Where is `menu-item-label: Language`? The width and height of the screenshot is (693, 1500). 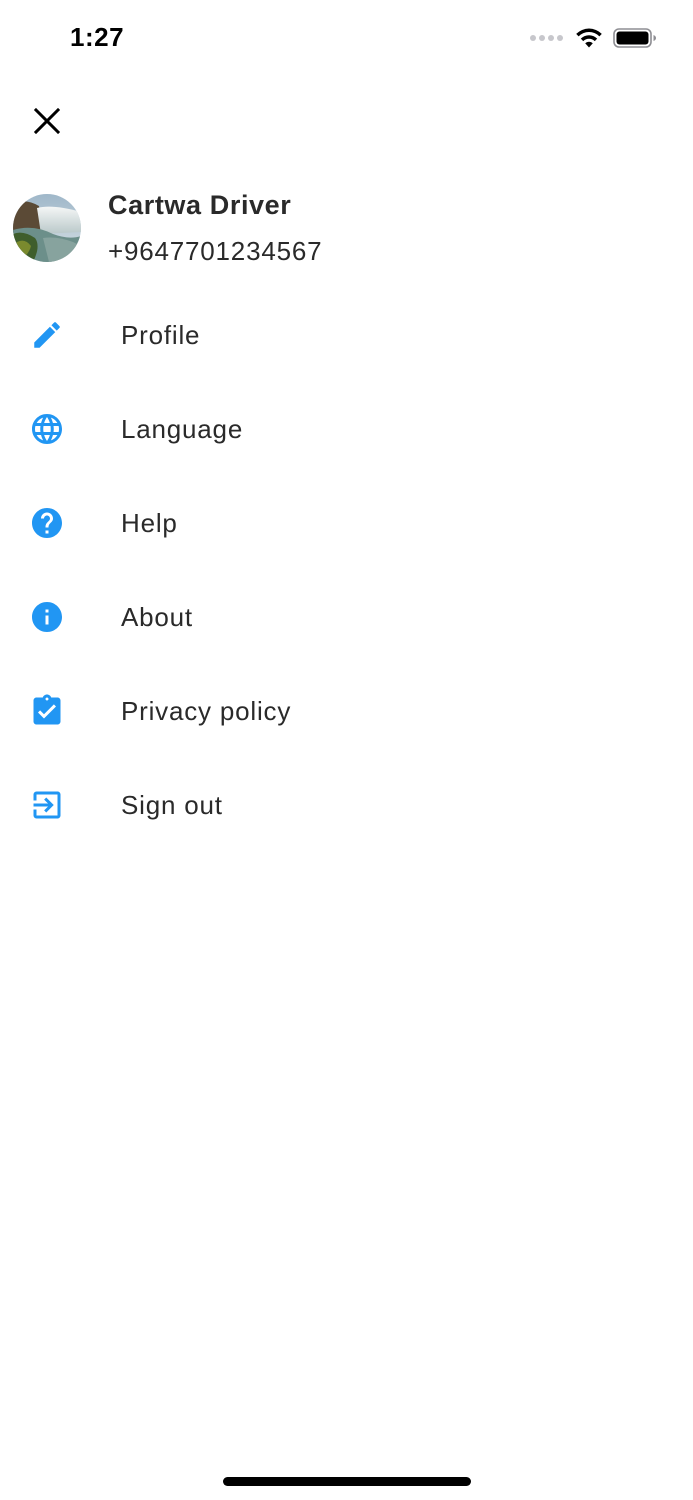 menu-item-label: Language is located at coordinates (182, 428).